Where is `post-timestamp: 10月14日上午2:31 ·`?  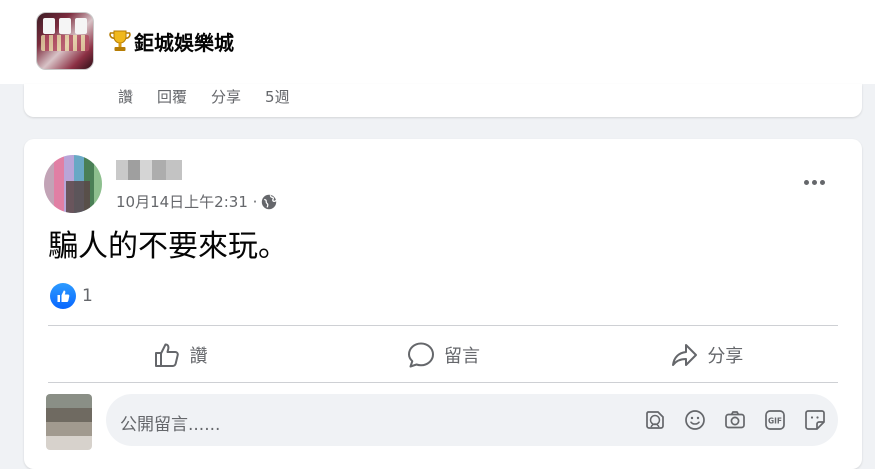
post-timestamp: 10月14日上午2:31 · is located at coordinates (197, 201).